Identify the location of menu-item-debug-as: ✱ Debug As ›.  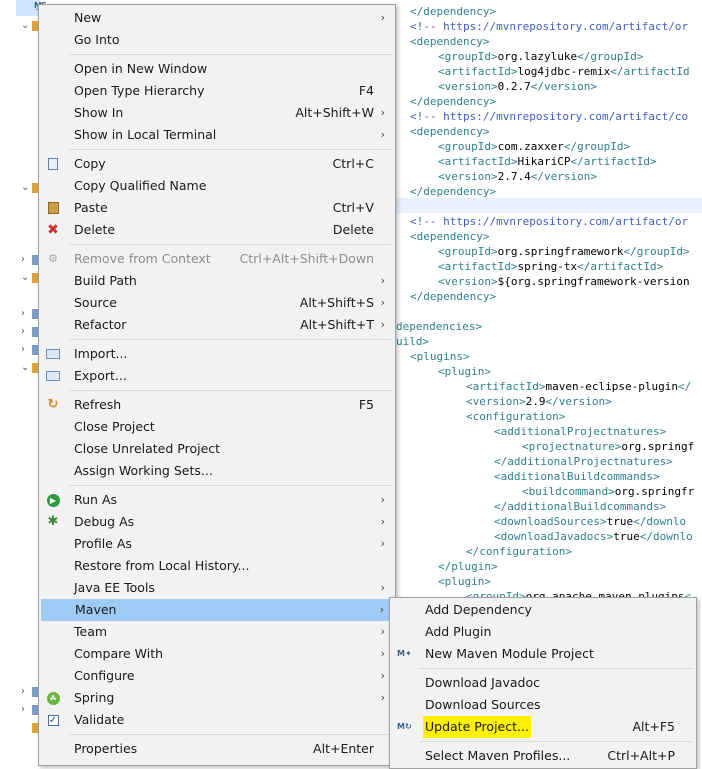
(217, 522).